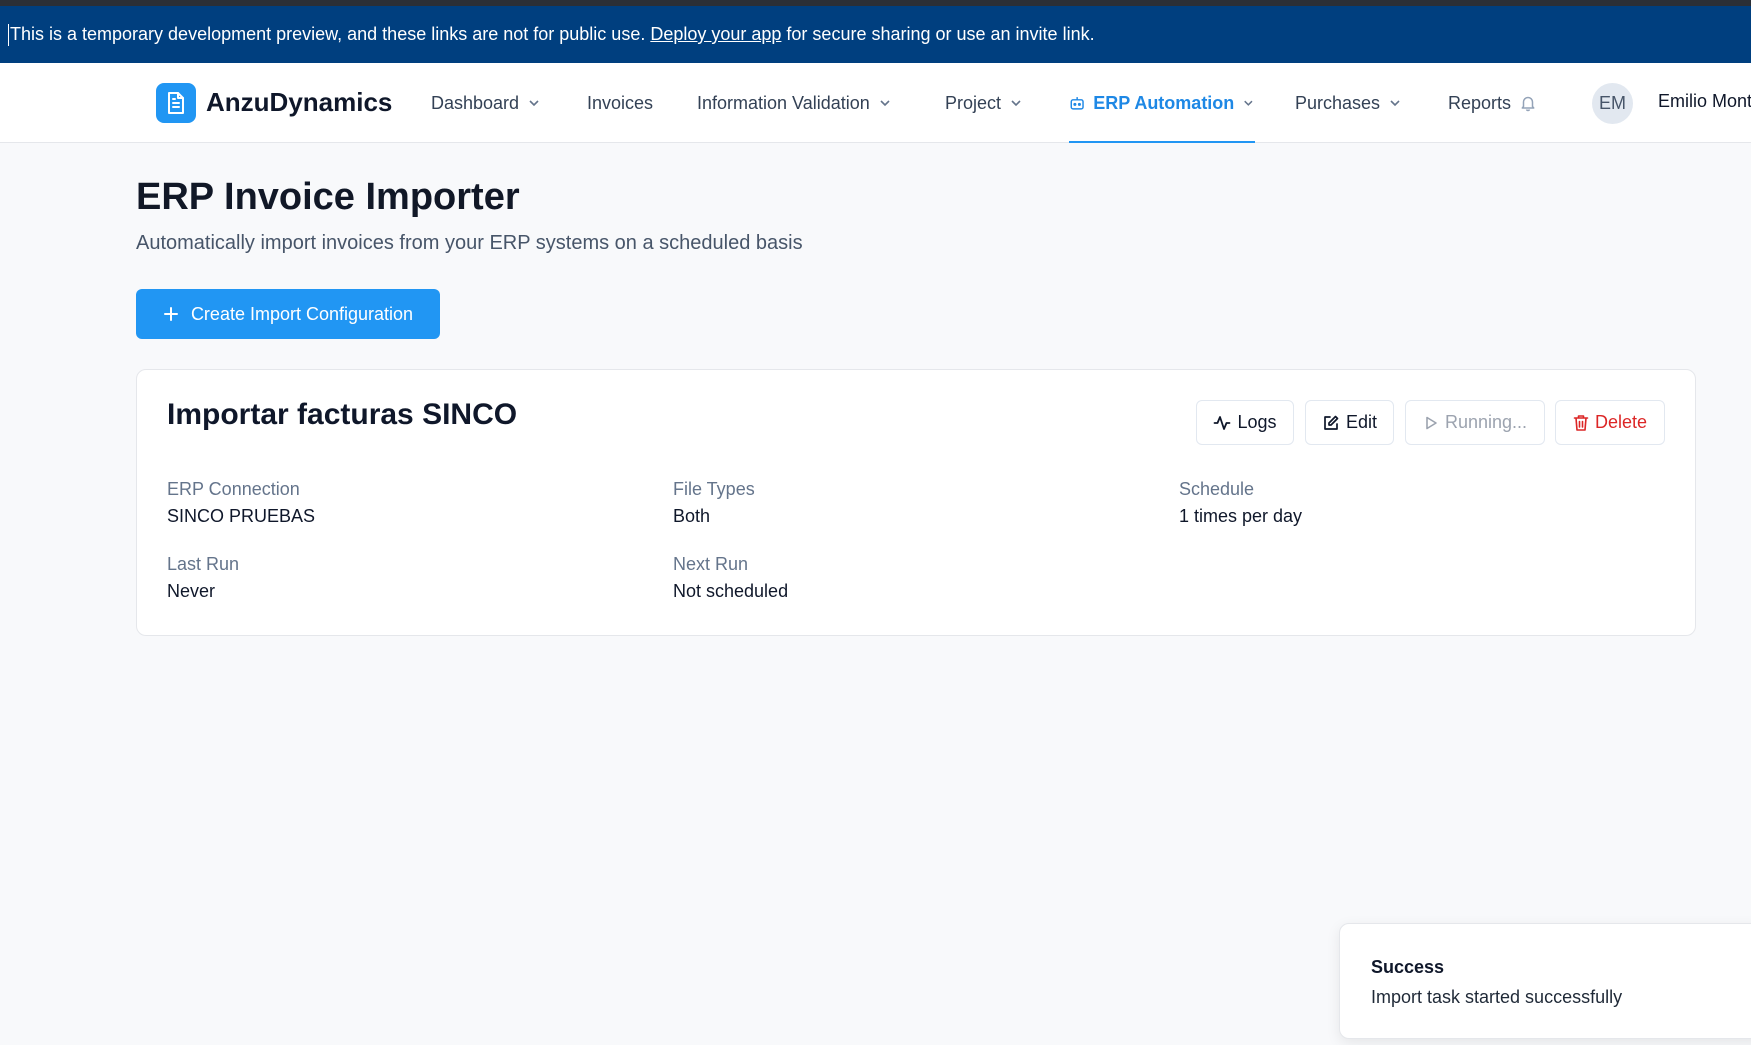 The image size is (1751, 1045). Describe the element at coordinates (1361, 422) in the screenshot. I see `edit-label: Edit` at that location.